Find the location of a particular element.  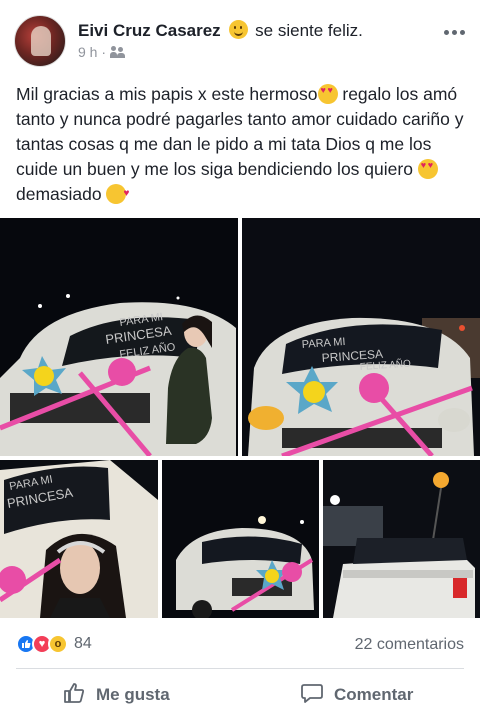

author-name: Eivi Cruz Casarez is located at coordinates (149, 30).